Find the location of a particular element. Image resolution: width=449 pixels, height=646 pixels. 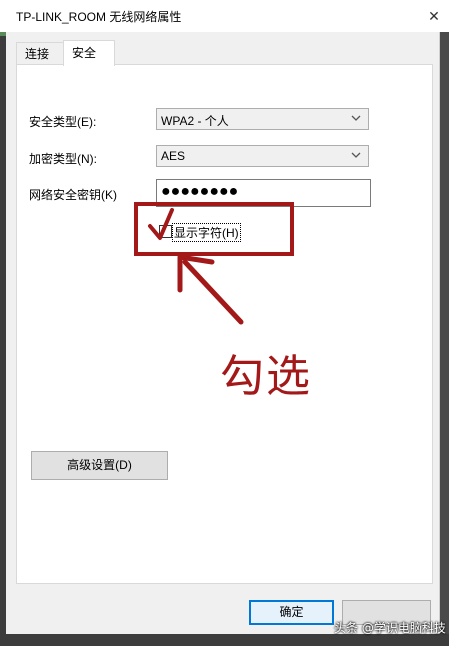

watermark-text: 头条 @学识电脑科技 is located at coordinates (390, 628).